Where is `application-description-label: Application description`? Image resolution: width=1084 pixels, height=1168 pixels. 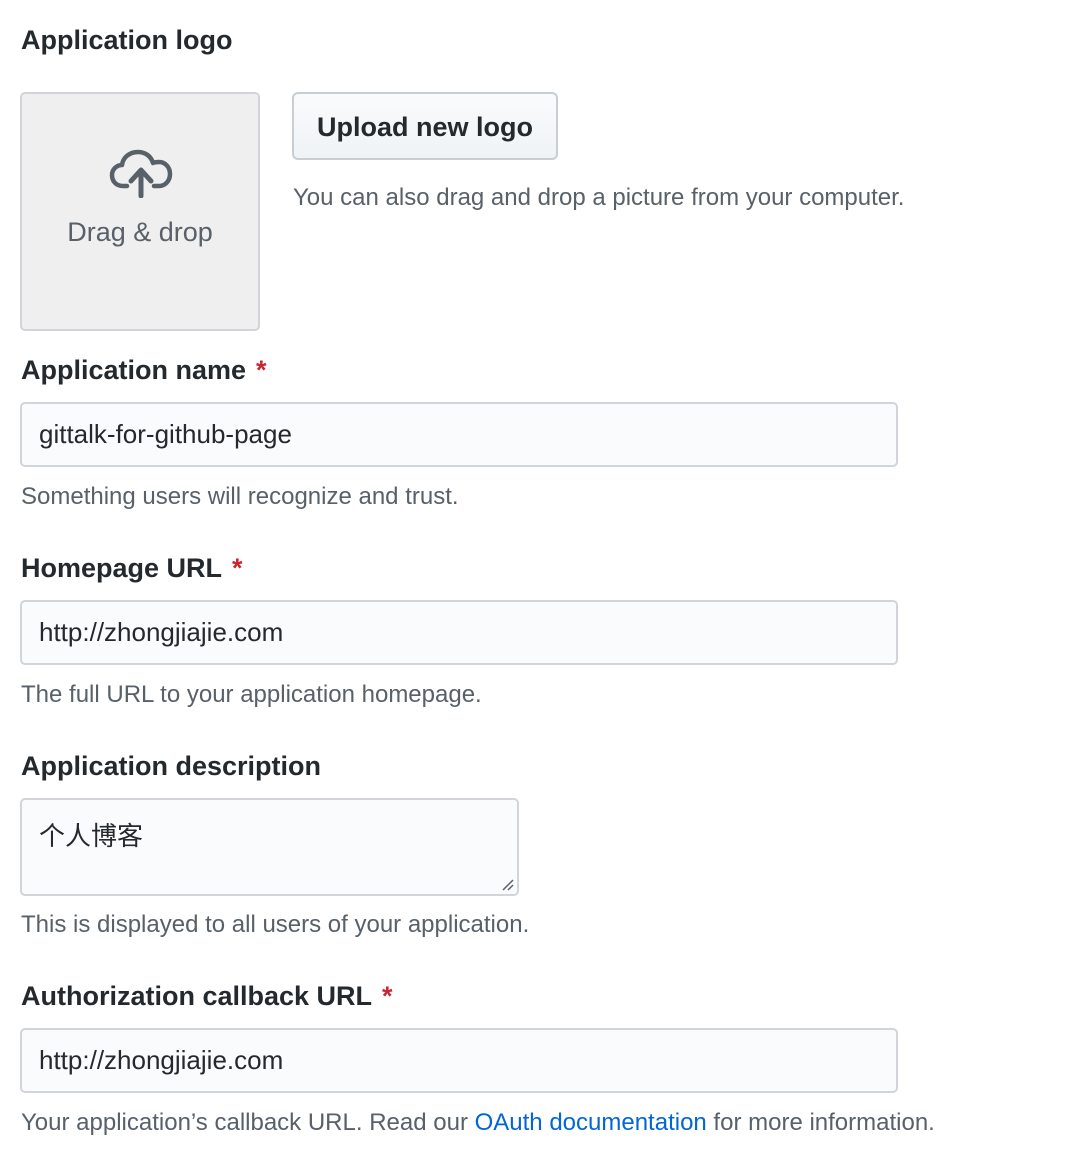
application-description-label: Application description is located at coordinates (171, 766).